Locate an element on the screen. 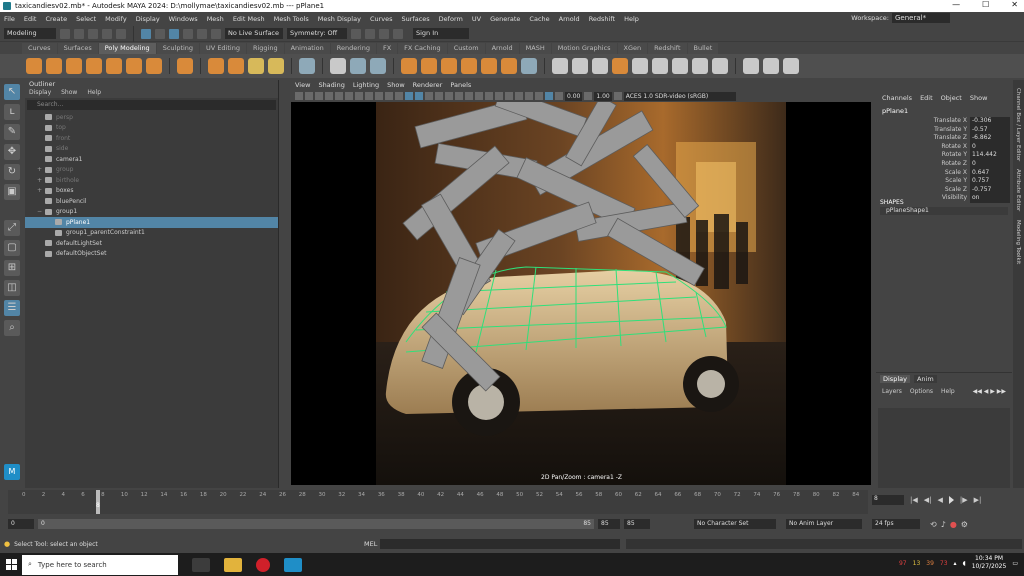 The image size is (1024, 576). outliner-item-defaultobjectset: defaultObjectSet is located at coordinates (157, 254).